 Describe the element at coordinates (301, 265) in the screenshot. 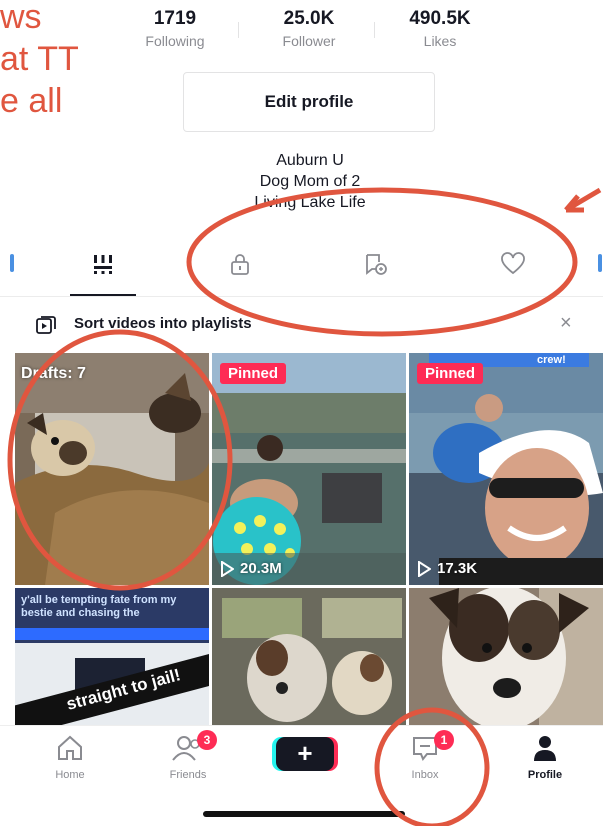

I see `profile-tabs` at that location.